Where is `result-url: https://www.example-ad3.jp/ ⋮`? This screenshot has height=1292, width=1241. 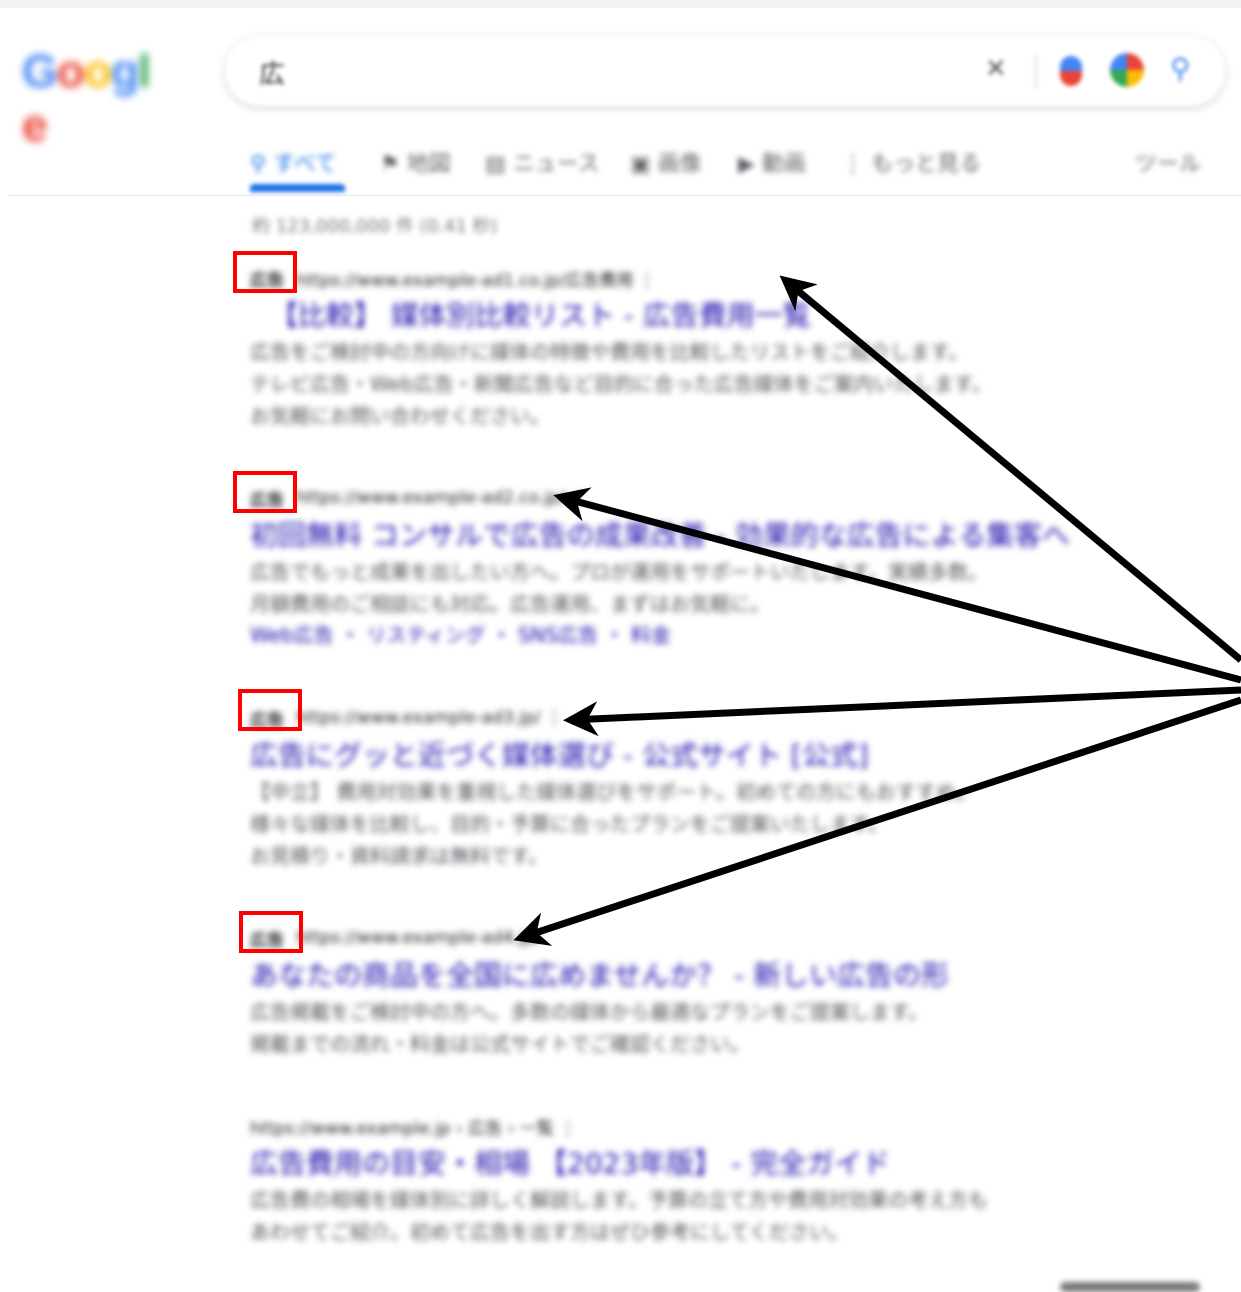
result-url: https://www.example-ad3.jp/ ⋮ is located at coordinates (429, 718).